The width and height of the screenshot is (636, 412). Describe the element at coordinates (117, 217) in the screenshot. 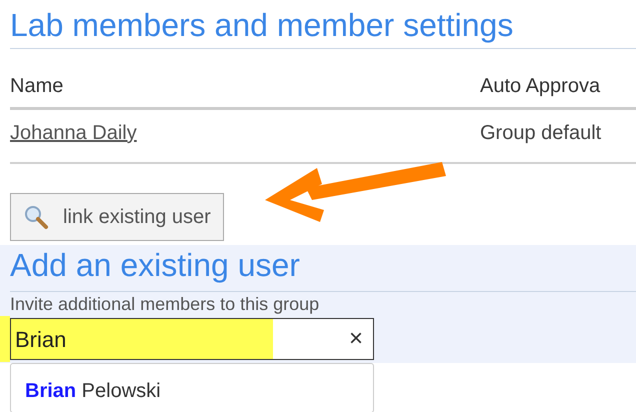

I see `link-existing-user-button: link existing user` at that location.